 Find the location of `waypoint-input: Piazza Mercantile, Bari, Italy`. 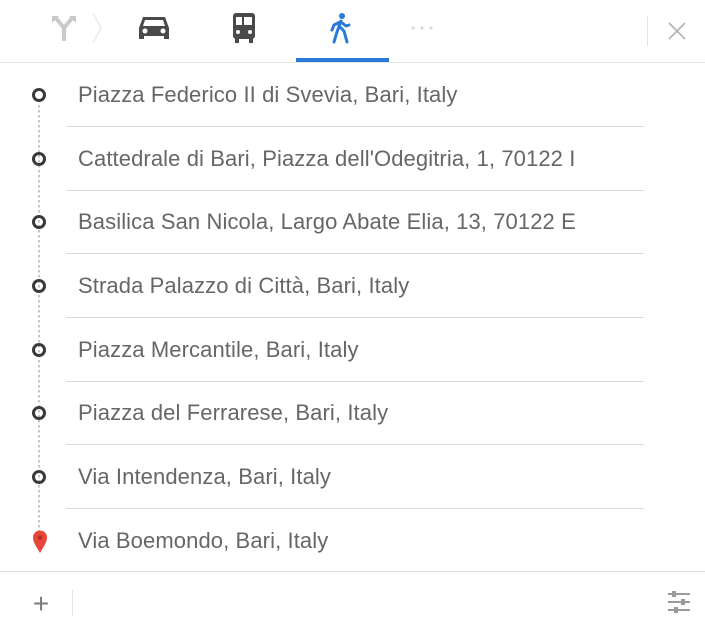

waypoint-input: Piazza Mercantile, Bari, Italy is located at coordinates (360, 350).